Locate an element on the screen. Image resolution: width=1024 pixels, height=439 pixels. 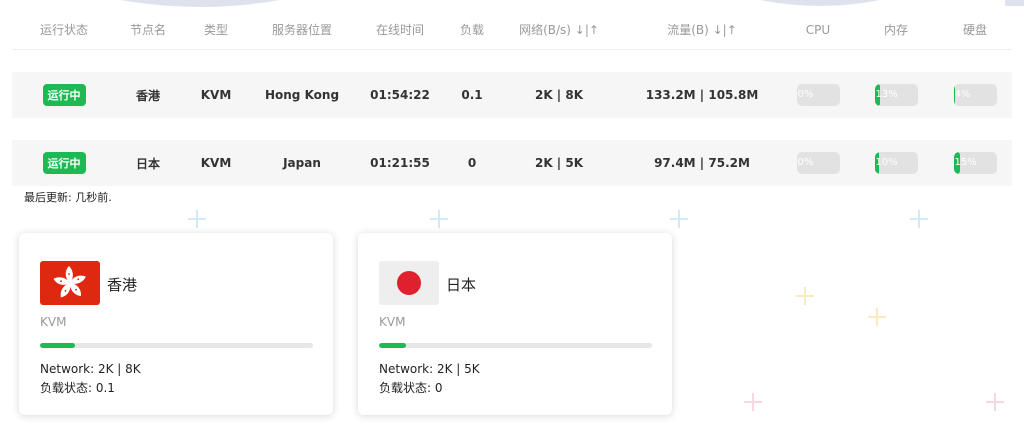
memory-usage-bar: 10% is located at coordinates (896, 163).